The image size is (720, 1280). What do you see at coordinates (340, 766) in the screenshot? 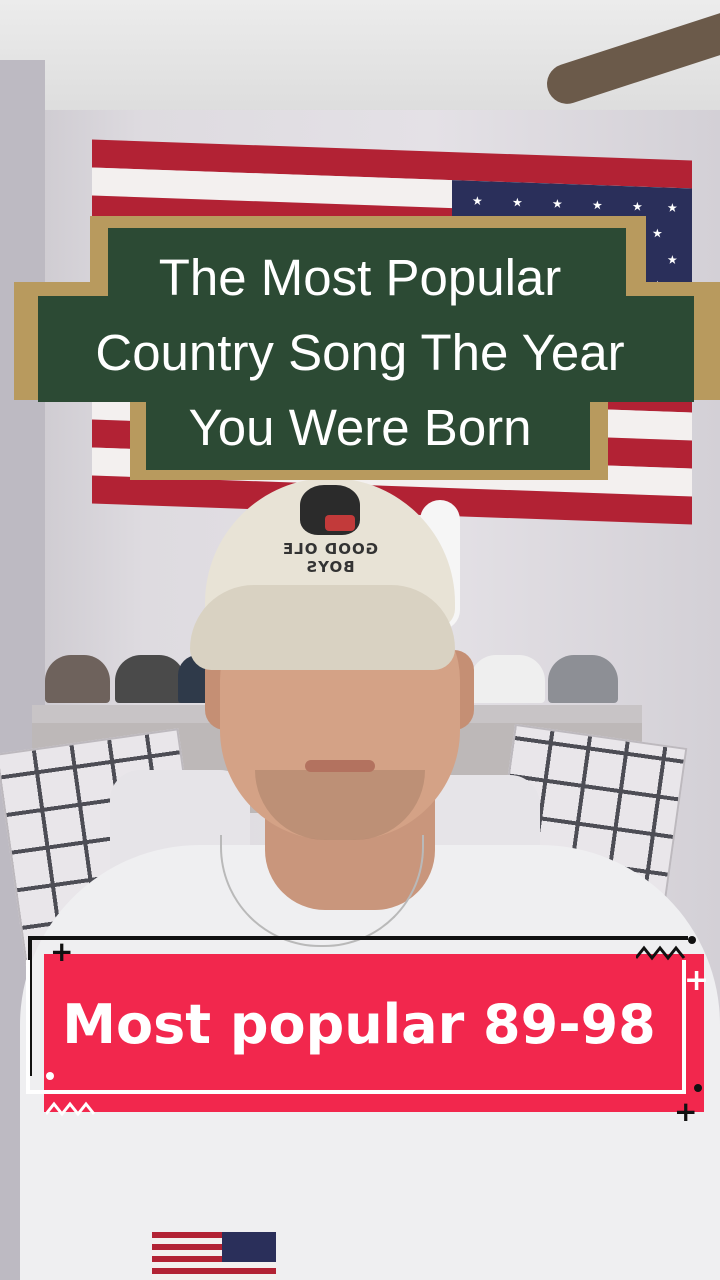
I see `person-mouth` at bounding box center [340, 766].